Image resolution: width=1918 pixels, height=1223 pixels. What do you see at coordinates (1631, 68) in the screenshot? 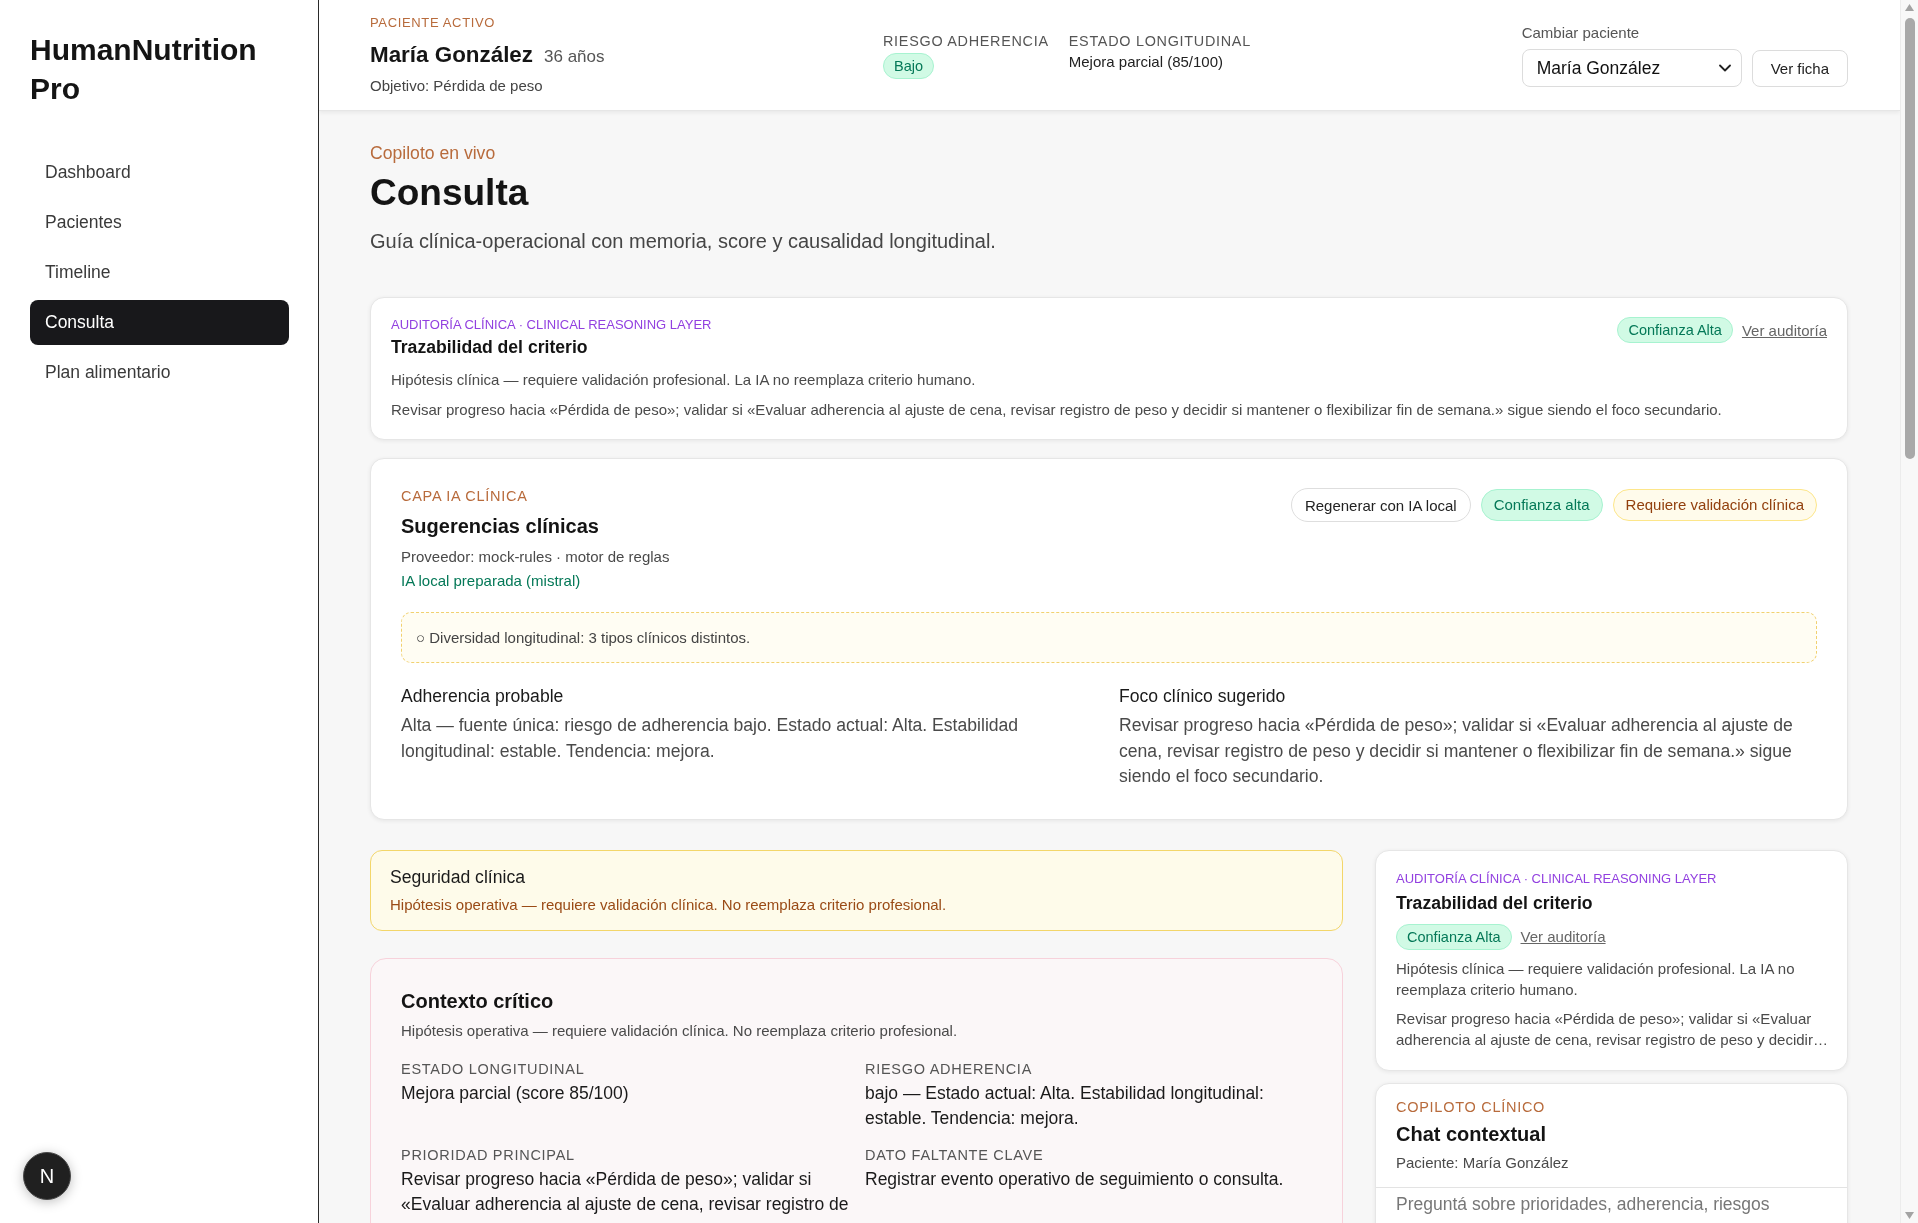
I see `patient-select: María González` at bounding box center [1631, 68].